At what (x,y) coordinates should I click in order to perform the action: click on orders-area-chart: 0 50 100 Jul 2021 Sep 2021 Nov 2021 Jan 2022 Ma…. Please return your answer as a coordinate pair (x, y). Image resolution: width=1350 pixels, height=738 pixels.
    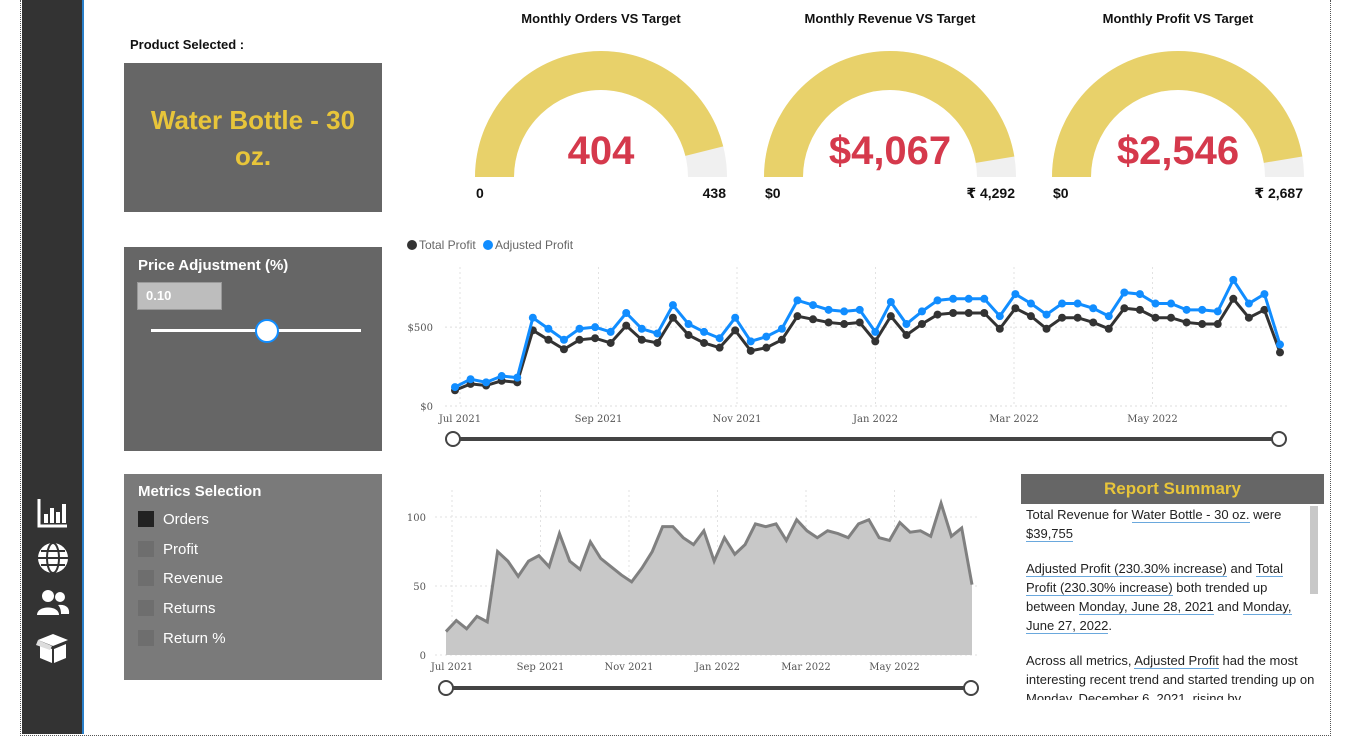
    Looking at the image, I should click on (693, 593).